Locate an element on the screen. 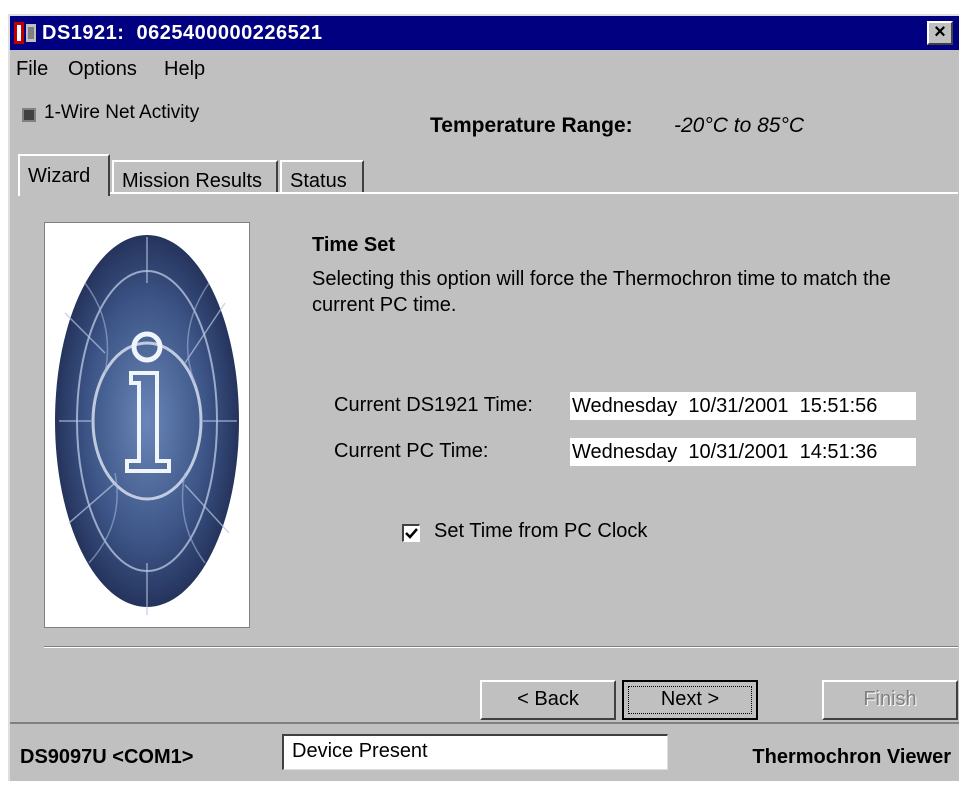  pc-time-value: Wednesday 10/31/2001 14:51:36 is located at coordinates (743, 452).